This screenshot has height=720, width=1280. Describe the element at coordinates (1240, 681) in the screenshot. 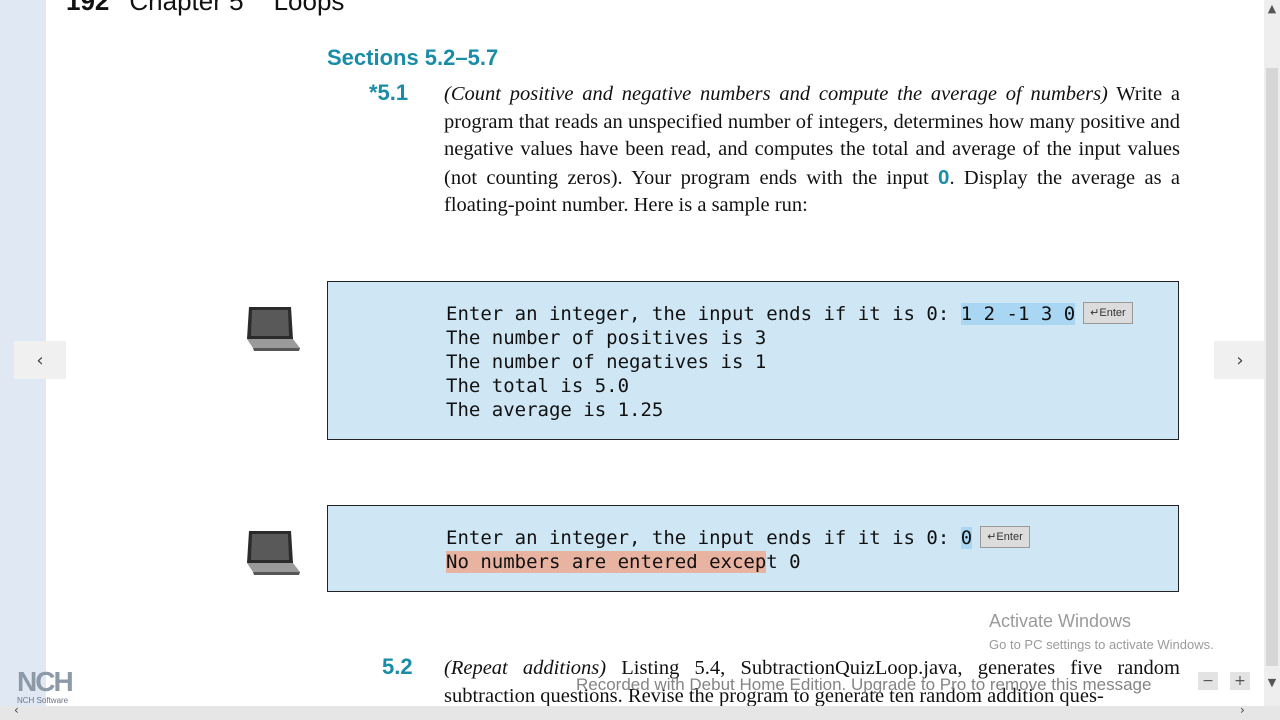

I see `zoom-in-button: +` at that location.